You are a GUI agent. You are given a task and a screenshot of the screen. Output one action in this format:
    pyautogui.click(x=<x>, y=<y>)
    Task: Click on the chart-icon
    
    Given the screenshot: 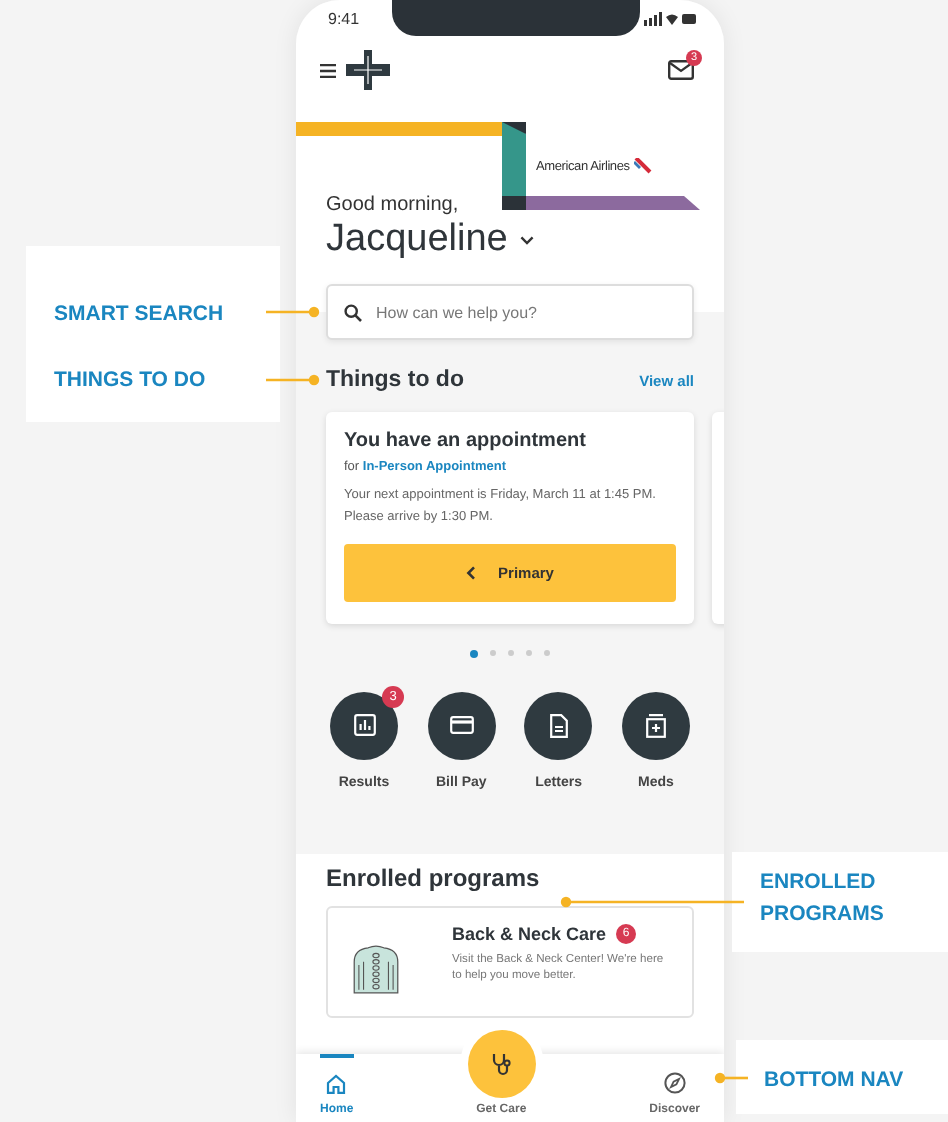 What is the action you would take?
    pyautogui.click(x=364, y=725)
    